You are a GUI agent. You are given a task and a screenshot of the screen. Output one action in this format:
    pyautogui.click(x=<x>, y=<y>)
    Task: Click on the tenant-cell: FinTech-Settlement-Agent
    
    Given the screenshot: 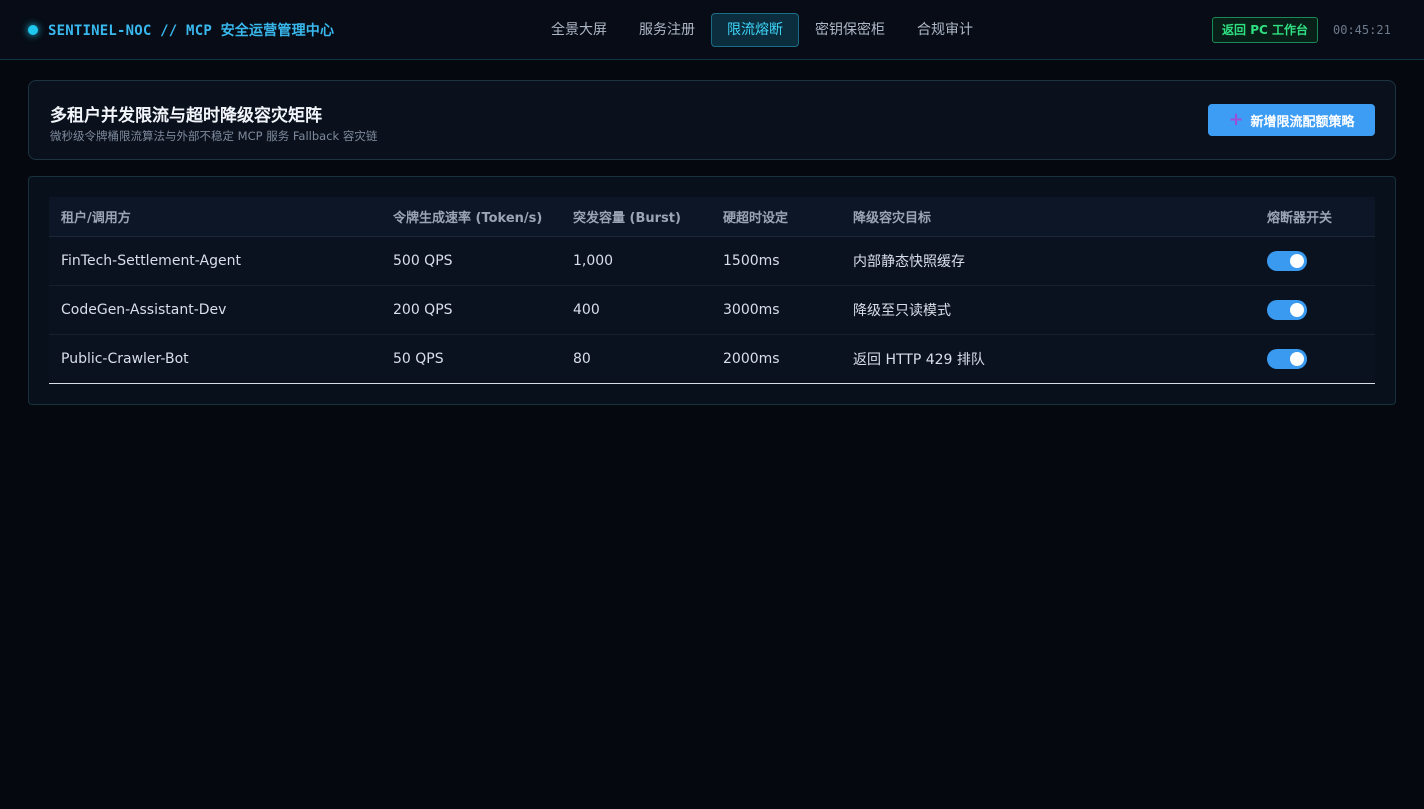 What is the action you would take?
    pyautogui.click(x=151, y=261)
    